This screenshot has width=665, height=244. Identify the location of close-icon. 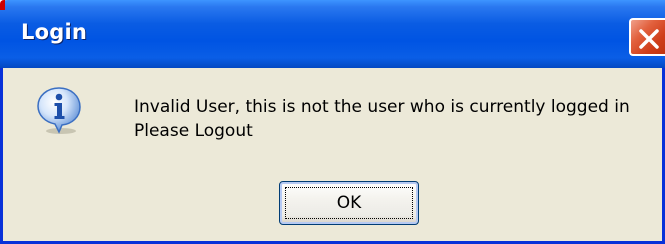
(649, 39).